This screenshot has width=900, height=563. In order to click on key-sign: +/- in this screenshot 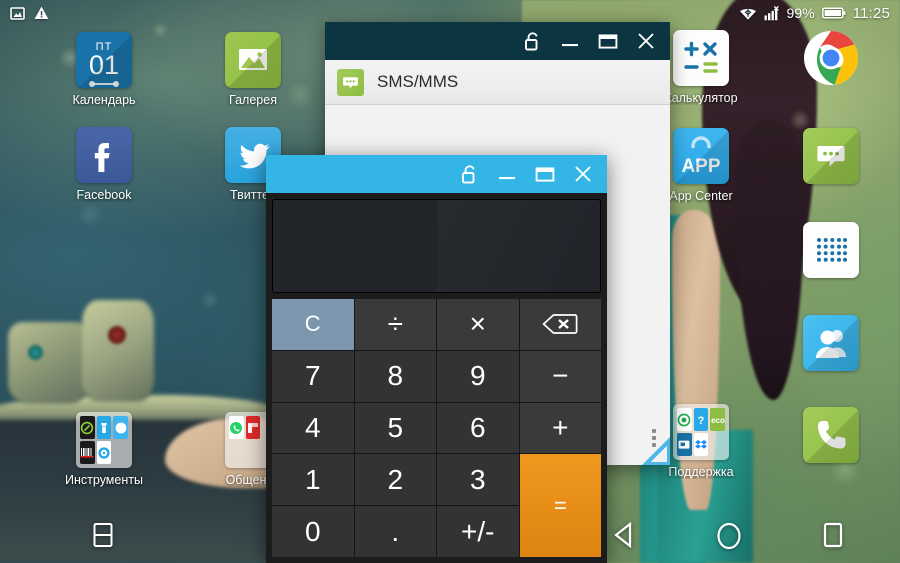, I will do `click(478, 531)`.